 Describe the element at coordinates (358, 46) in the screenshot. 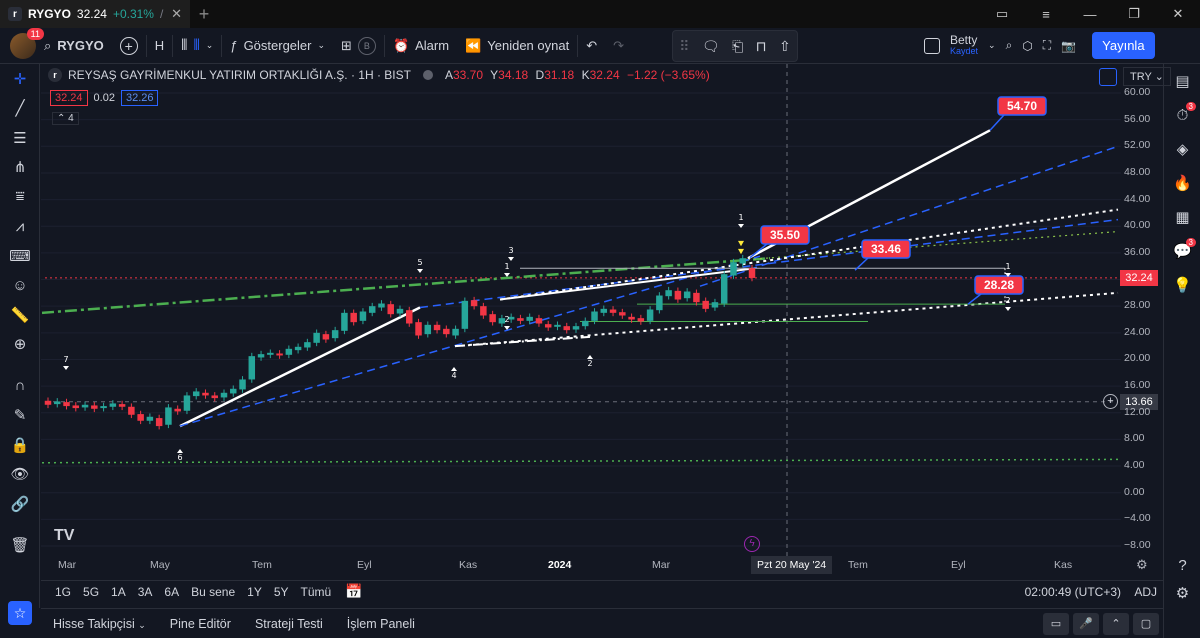

I see `templates-button: ⊞ B` at that location.